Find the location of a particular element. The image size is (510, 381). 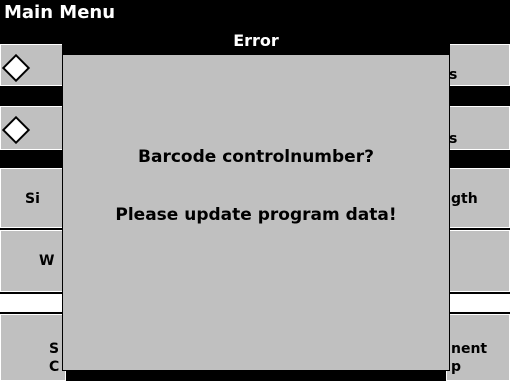

dialog-message-line2: Please update program data! is located at coordinates (256, 215).